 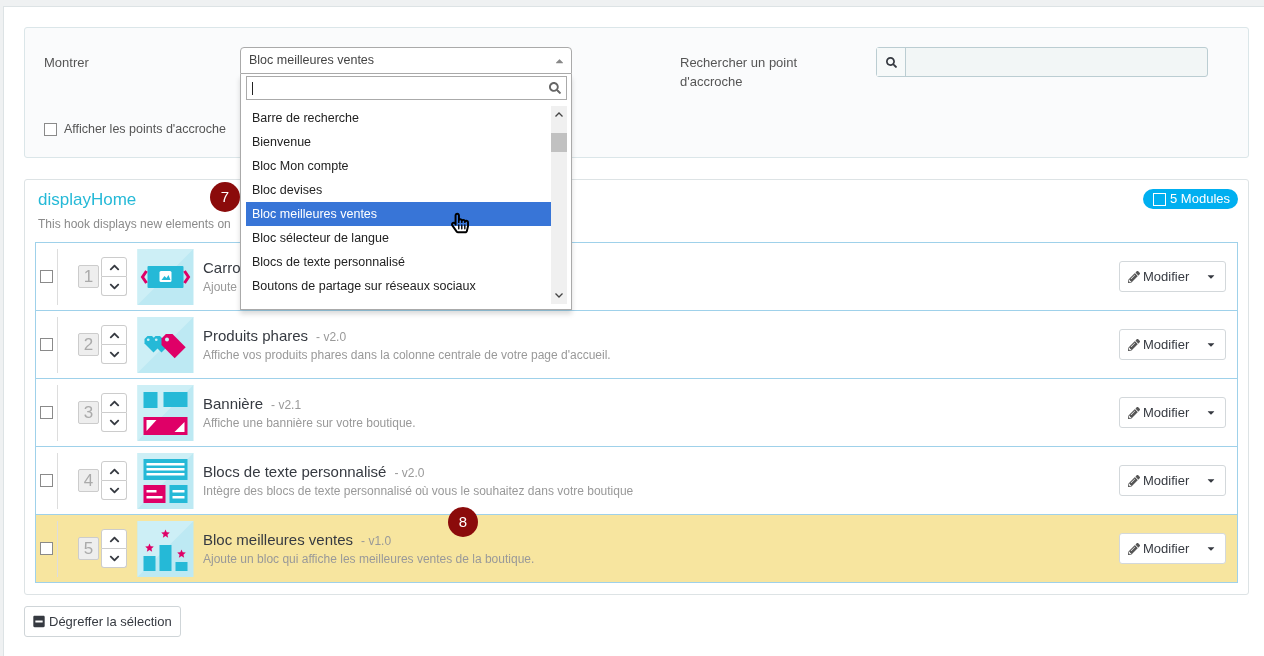 I want to click on hook-search-label: Rechercher un point d'accroche, so click(x=739, y=72).